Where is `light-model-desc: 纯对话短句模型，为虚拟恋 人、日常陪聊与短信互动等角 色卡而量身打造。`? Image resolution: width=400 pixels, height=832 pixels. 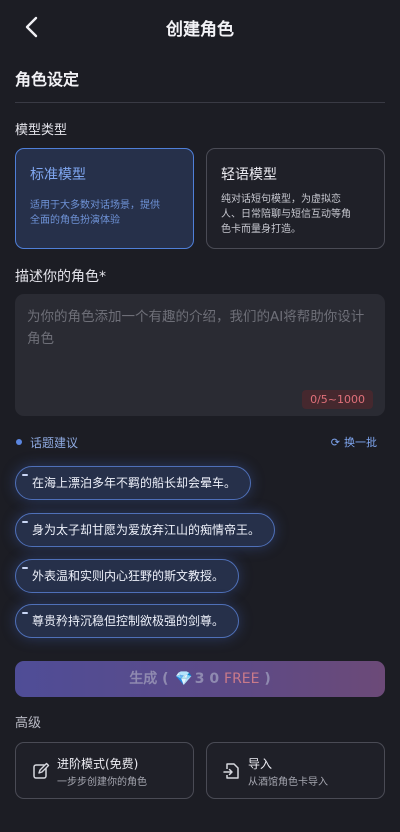 light-model-desc: 纯对话短句模型，为虚拟恋 人、日常陪聊与短信互动等角 色卡而量身打造。 is located at coordinates (295, 214).